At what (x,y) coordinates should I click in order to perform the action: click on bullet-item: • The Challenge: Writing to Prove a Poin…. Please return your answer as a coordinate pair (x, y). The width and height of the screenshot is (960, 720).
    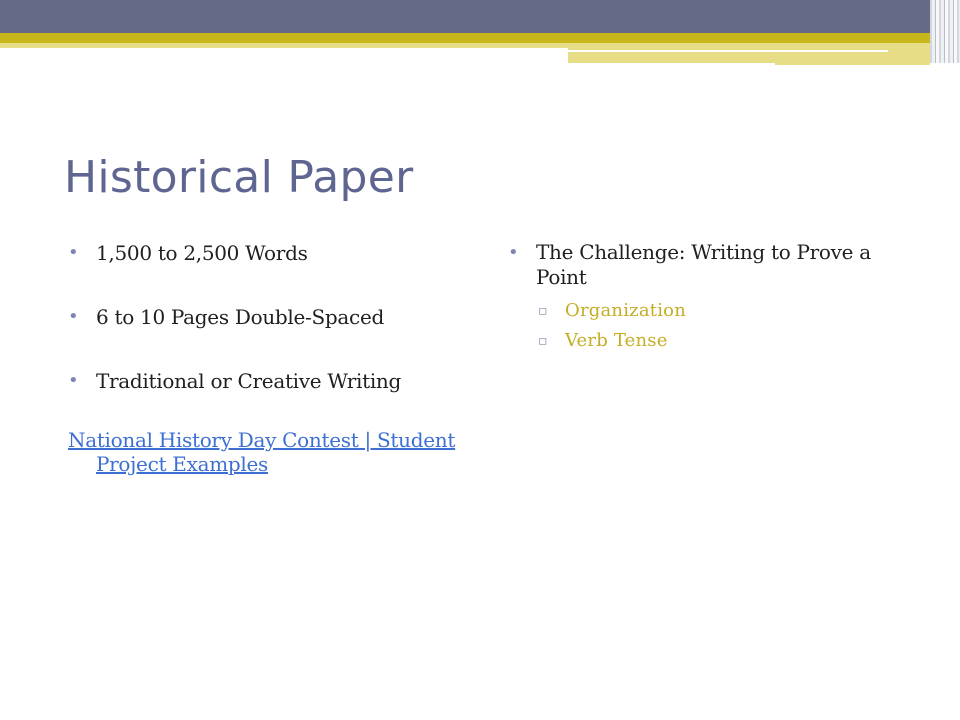
    Looking at the image, I should click on (708, 265).